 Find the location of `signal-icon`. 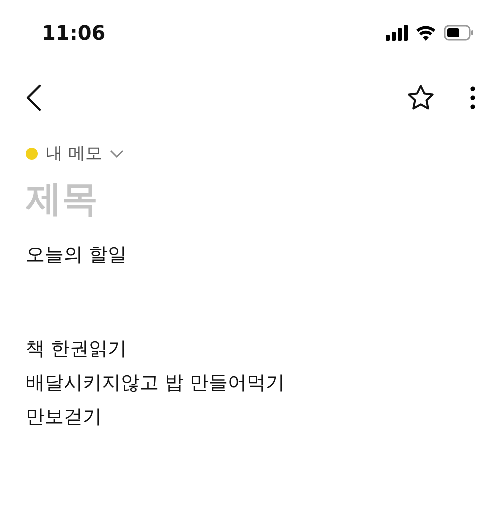

signal-icon is located at coordinates (397, 33).